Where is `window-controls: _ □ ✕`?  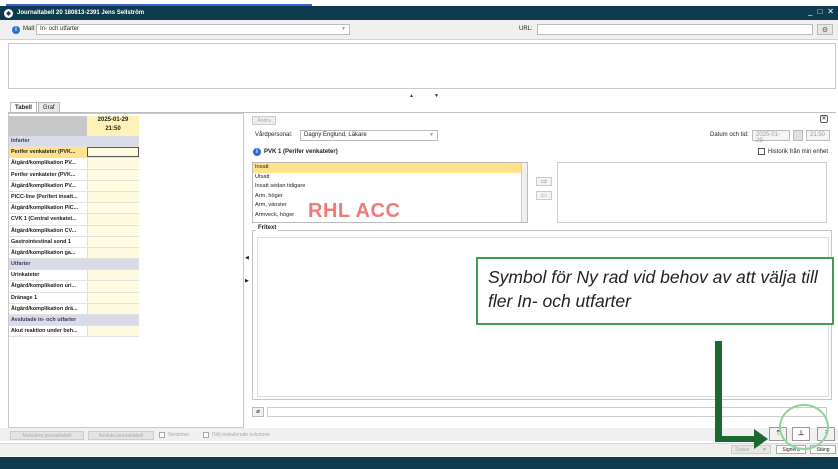
window-controls: _ □ ✕ is located at coordinates (821, 11).